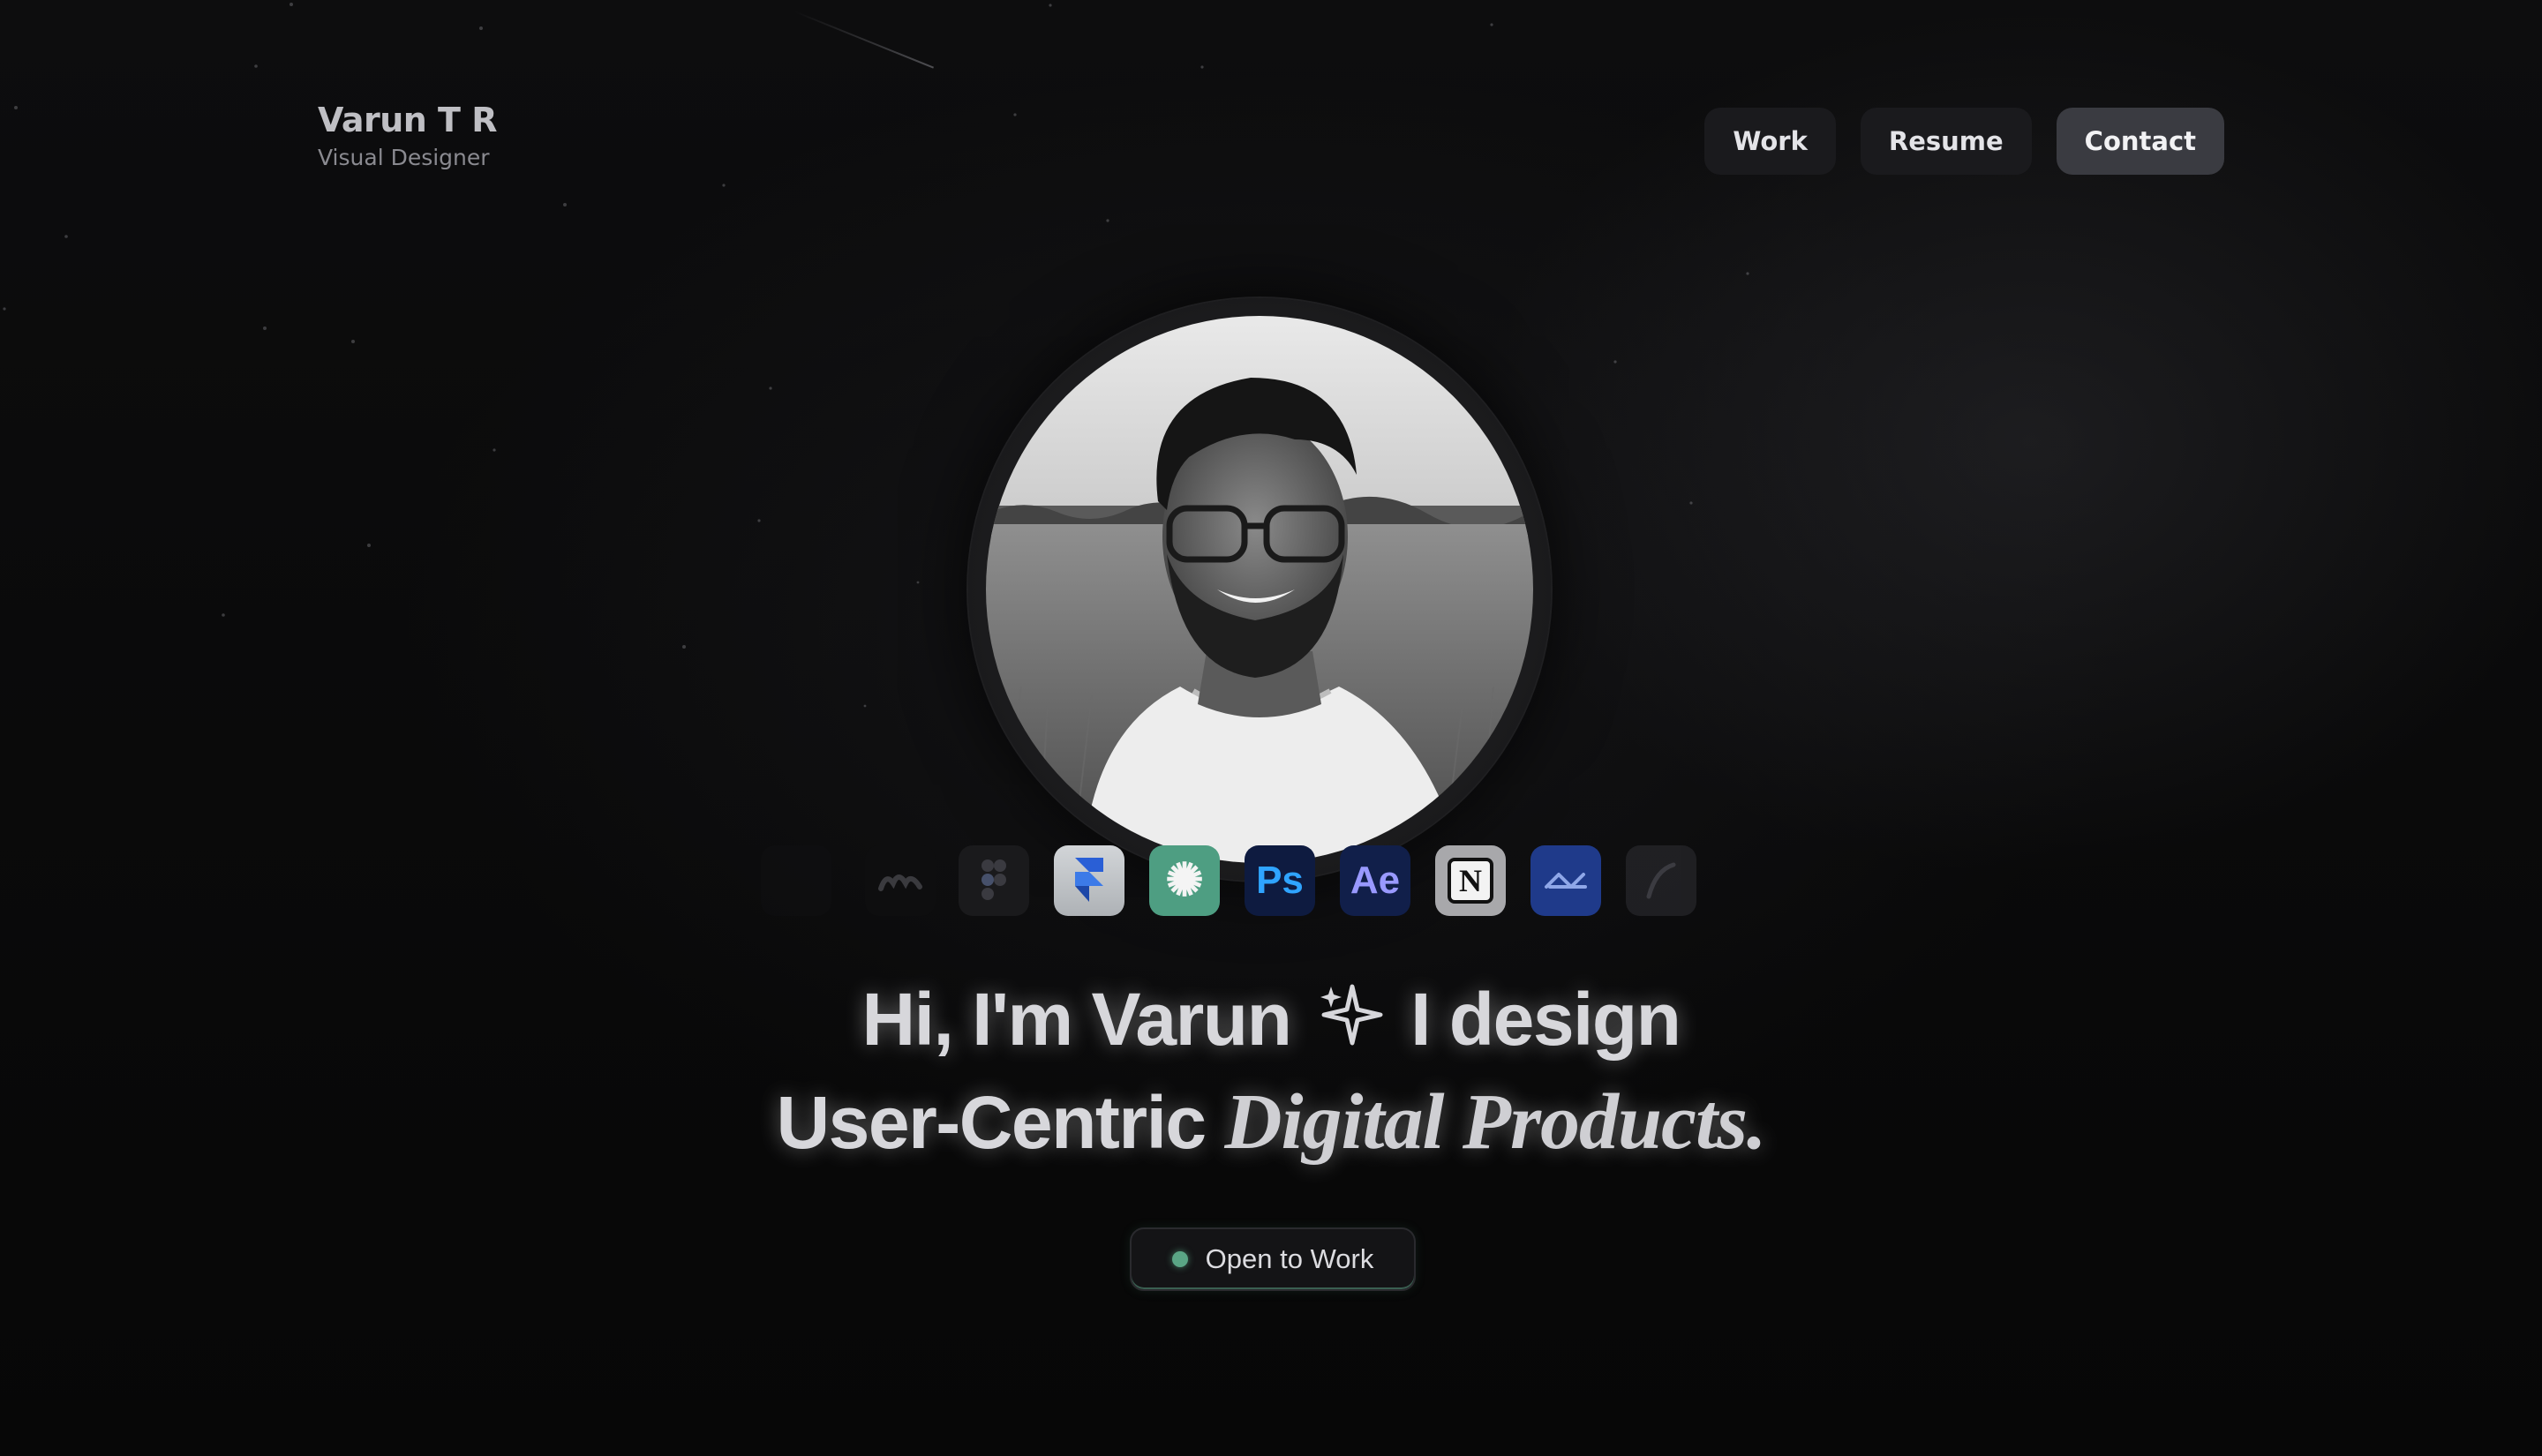  What do you see at coordinates (1770, 141) in the screenshot?
I see `nav-work-button: Work` at bounding box center [1770, 141].